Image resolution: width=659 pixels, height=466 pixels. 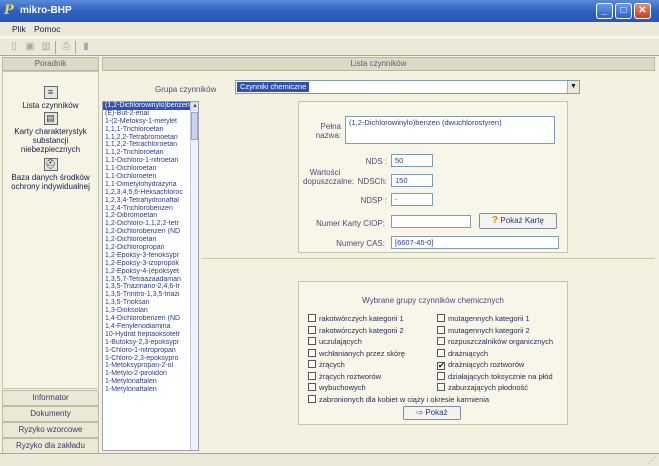 I want to click on list-item: 1,1-Dichloroetan, so click(x=147, y=169).